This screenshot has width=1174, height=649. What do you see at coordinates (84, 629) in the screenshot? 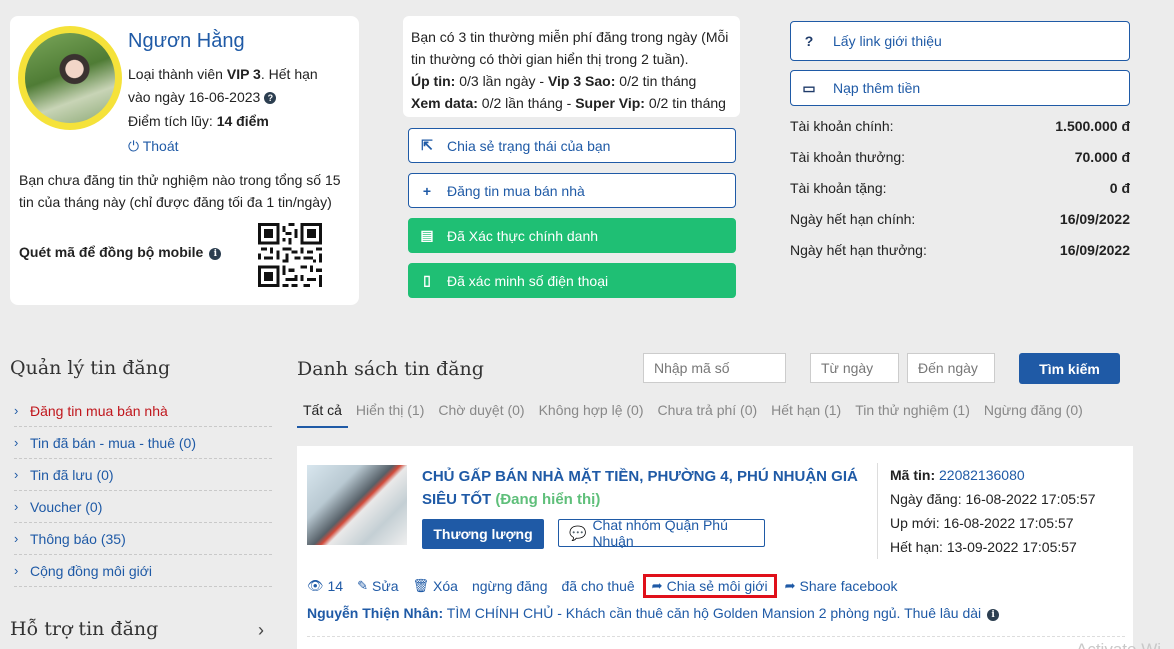
I see `support-title: Hỗ trợ tin đăng` at bounding box center [84, 629].